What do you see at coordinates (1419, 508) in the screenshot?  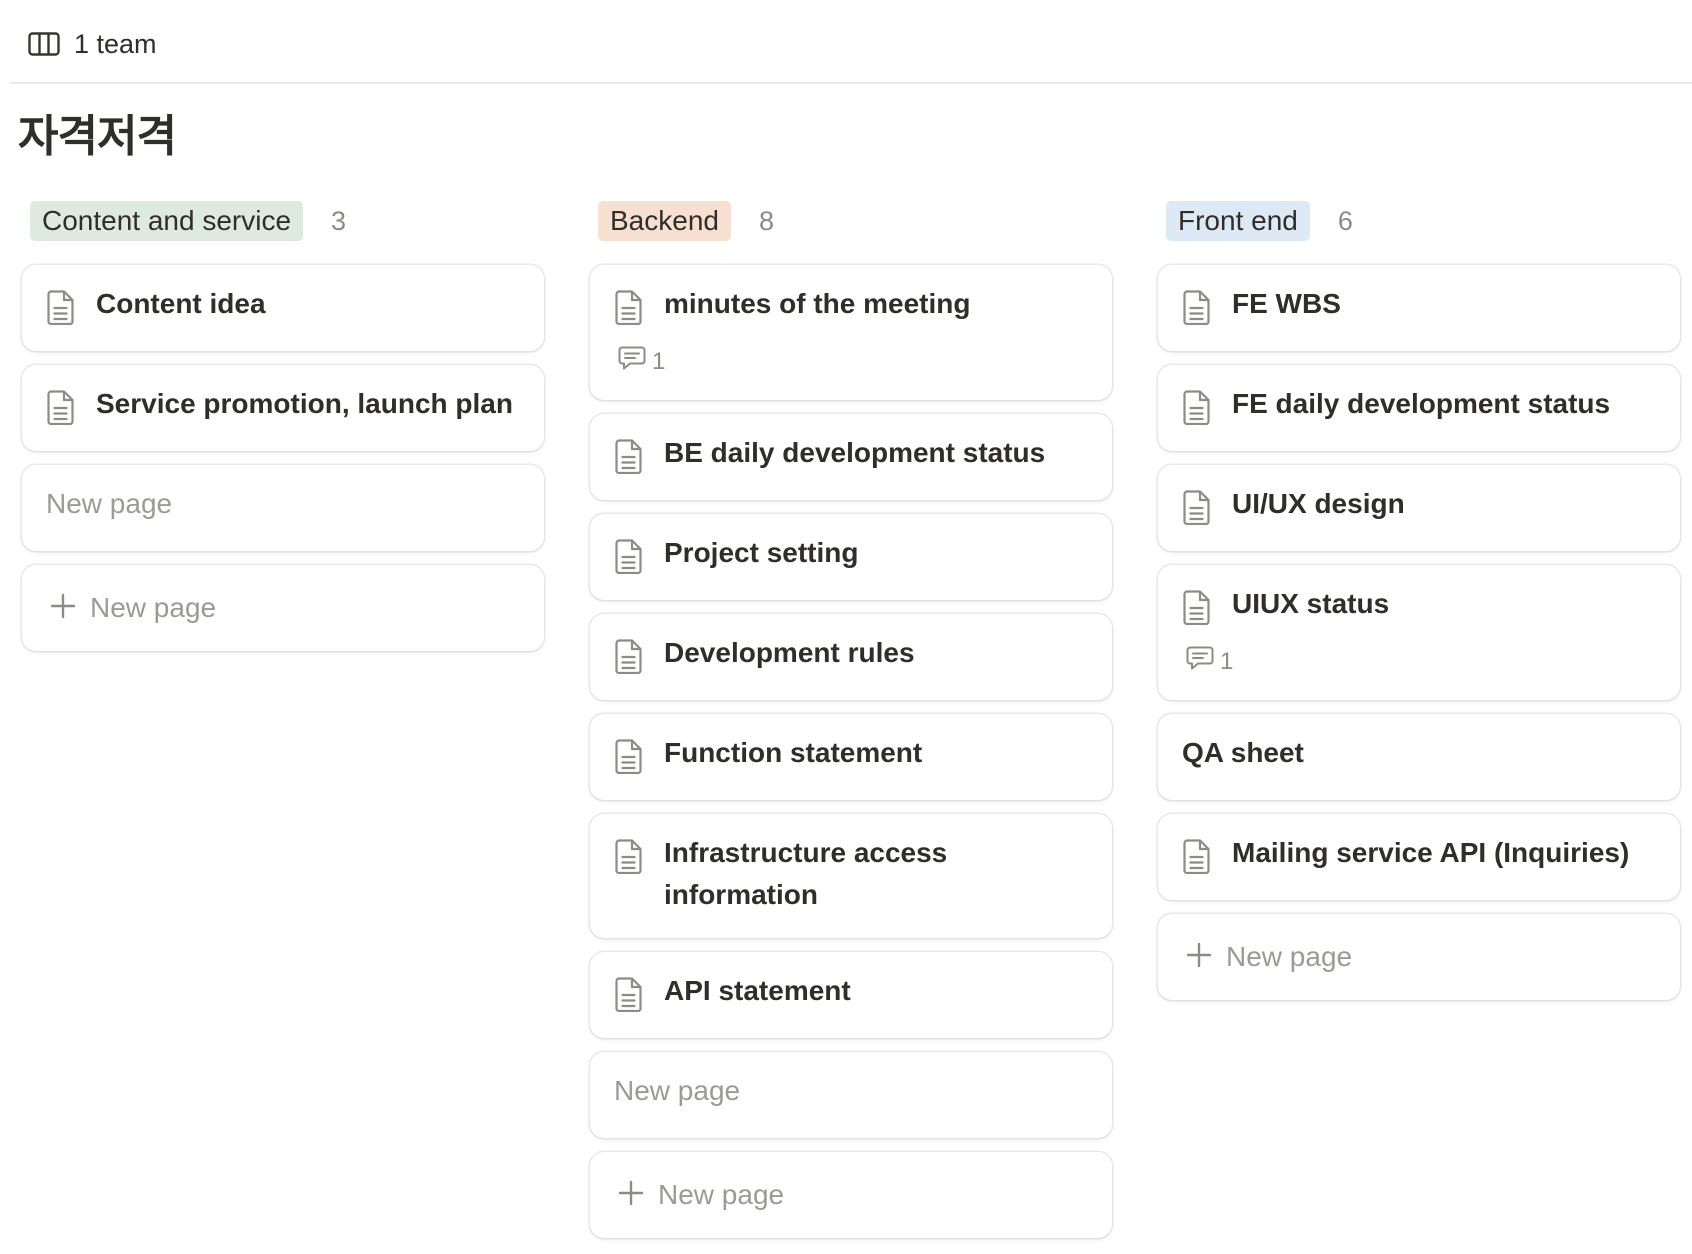 I see `board-card: UI/UX design` at bounding box center [1419, 508].